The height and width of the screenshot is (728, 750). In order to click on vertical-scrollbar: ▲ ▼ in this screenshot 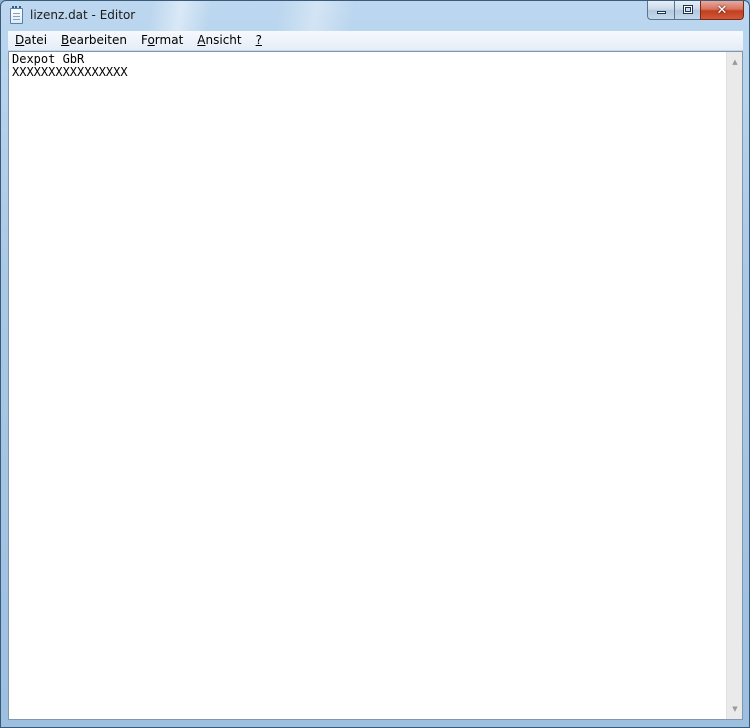, I will do `click(734, 385)`.